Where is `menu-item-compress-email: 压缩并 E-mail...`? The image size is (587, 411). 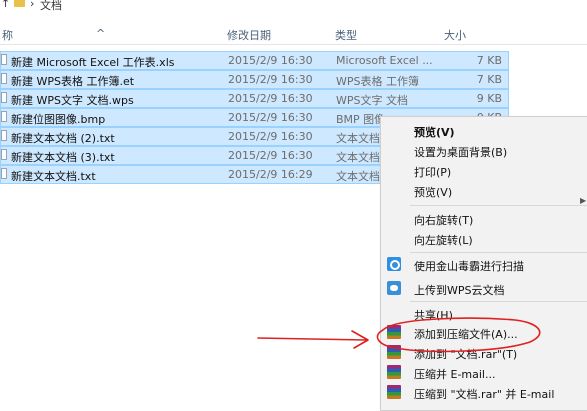 menu-item-compress-email: 压缩并 E-mail... is located at coordinates (484, 373).